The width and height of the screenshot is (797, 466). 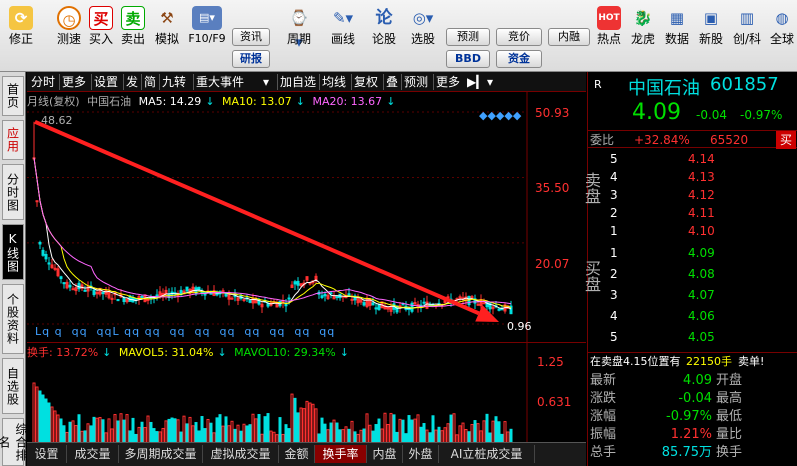 I want to click on stat-value: -0.04, so click(x=695, y=398).